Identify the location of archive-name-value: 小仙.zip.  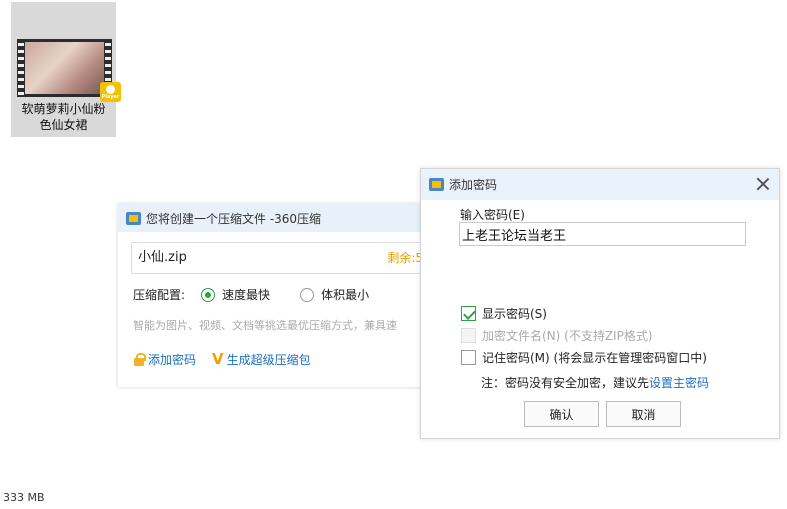
(162, 257).